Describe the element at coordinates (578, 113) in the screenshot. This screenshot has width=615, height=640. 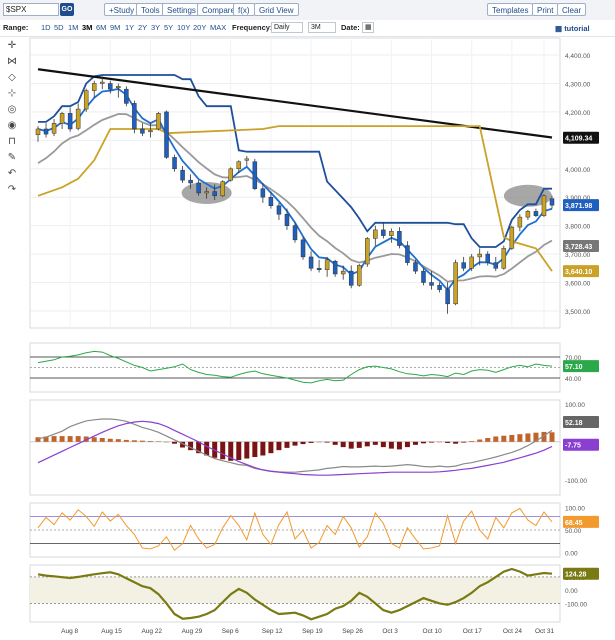
I see `price-tick-label: 4,200.00` at that location.